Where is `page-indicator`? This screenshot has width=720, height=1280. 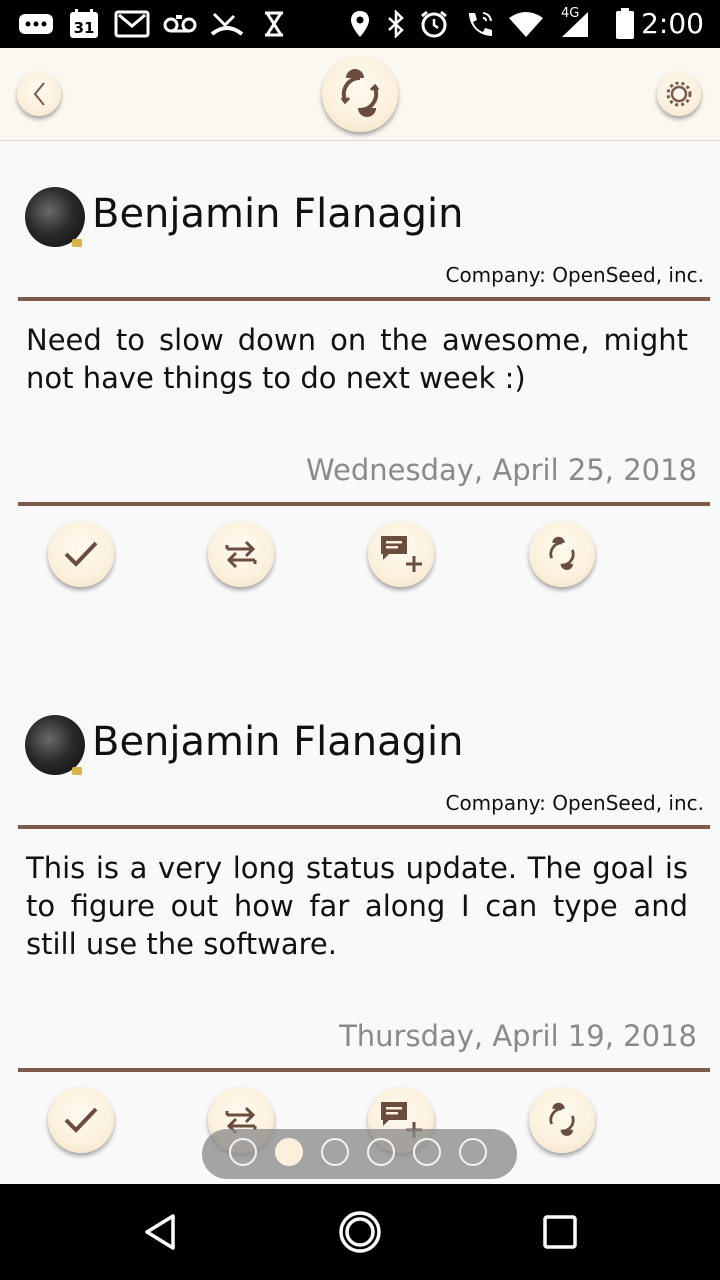 page-indicator is located at coordinates (359, 1154).